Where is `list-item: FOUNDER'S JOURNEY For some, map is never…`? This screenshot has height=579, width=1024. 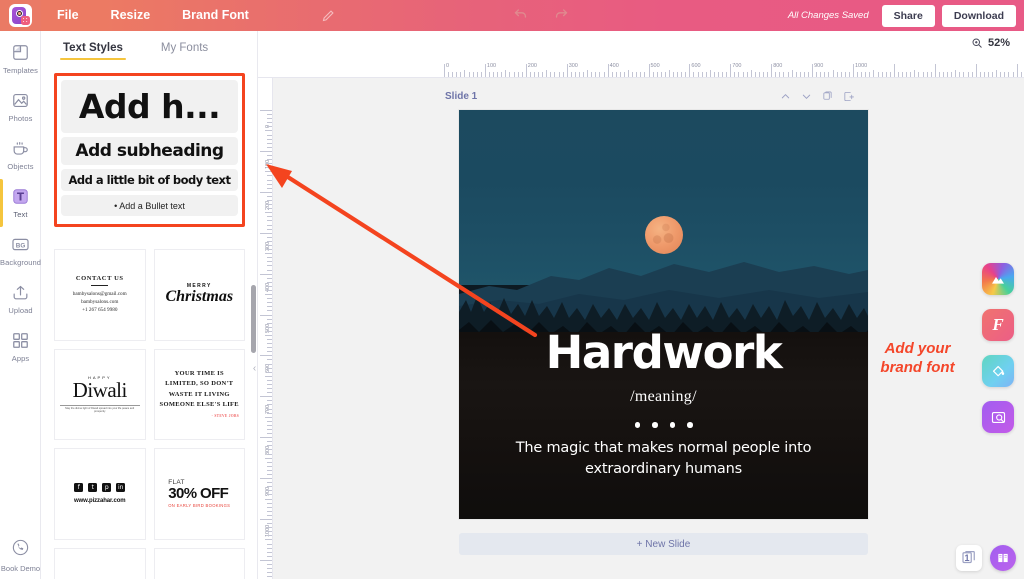 list-item: FOUNDER'S JOURNEY For some, map is never… is located at coordinates (100, 563).